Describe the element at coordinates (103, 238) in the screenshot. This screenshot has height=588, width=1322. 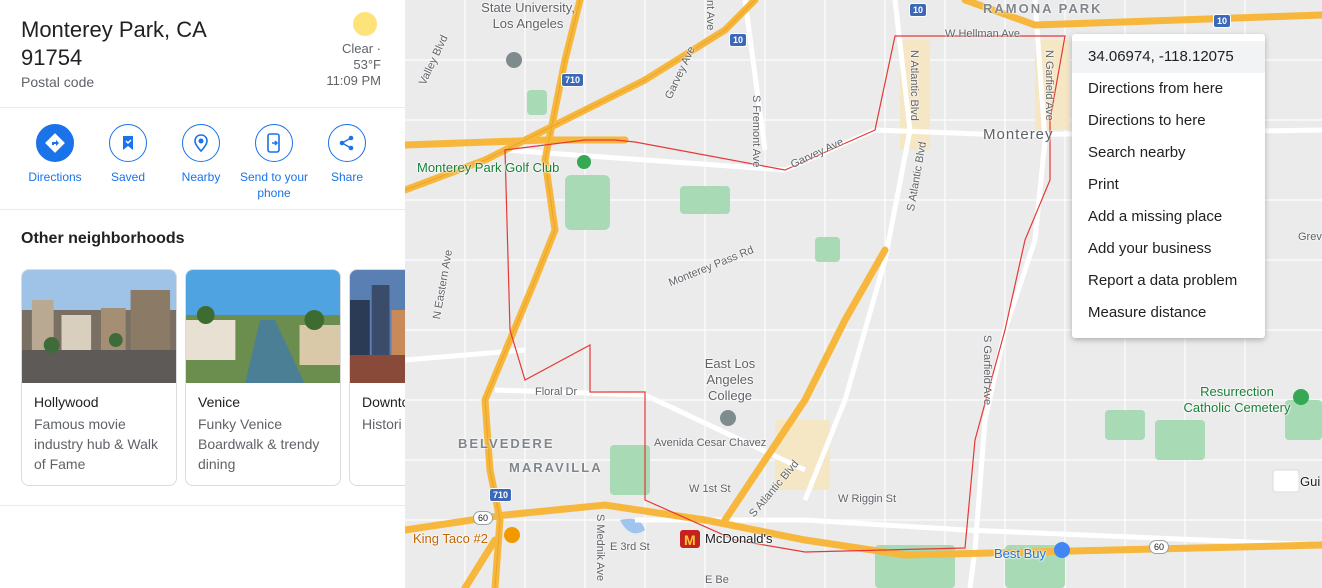
I see `neighborhoods-heading: Other neighborhoods` at that location.